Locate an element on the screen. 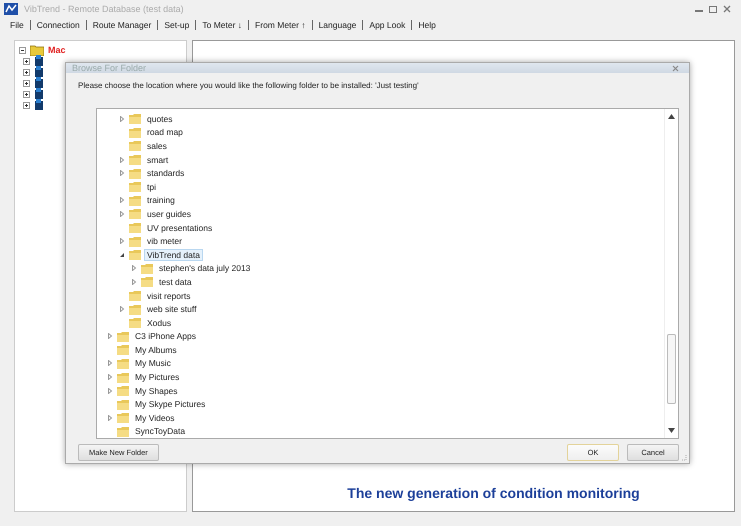 The image size is (741, 526). scroll-down-icon is located at coordinates (671, 431).